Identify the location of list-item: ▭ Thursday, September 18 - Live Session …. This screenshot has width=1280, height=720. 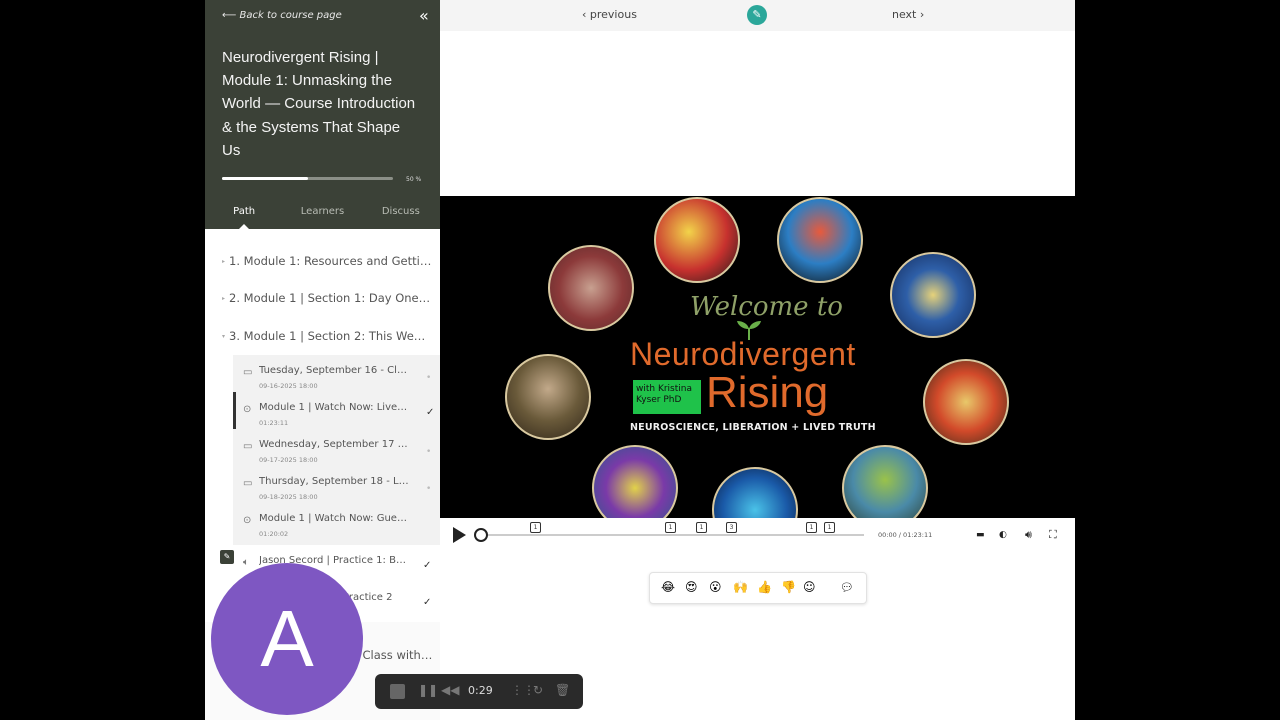
(336, 484).